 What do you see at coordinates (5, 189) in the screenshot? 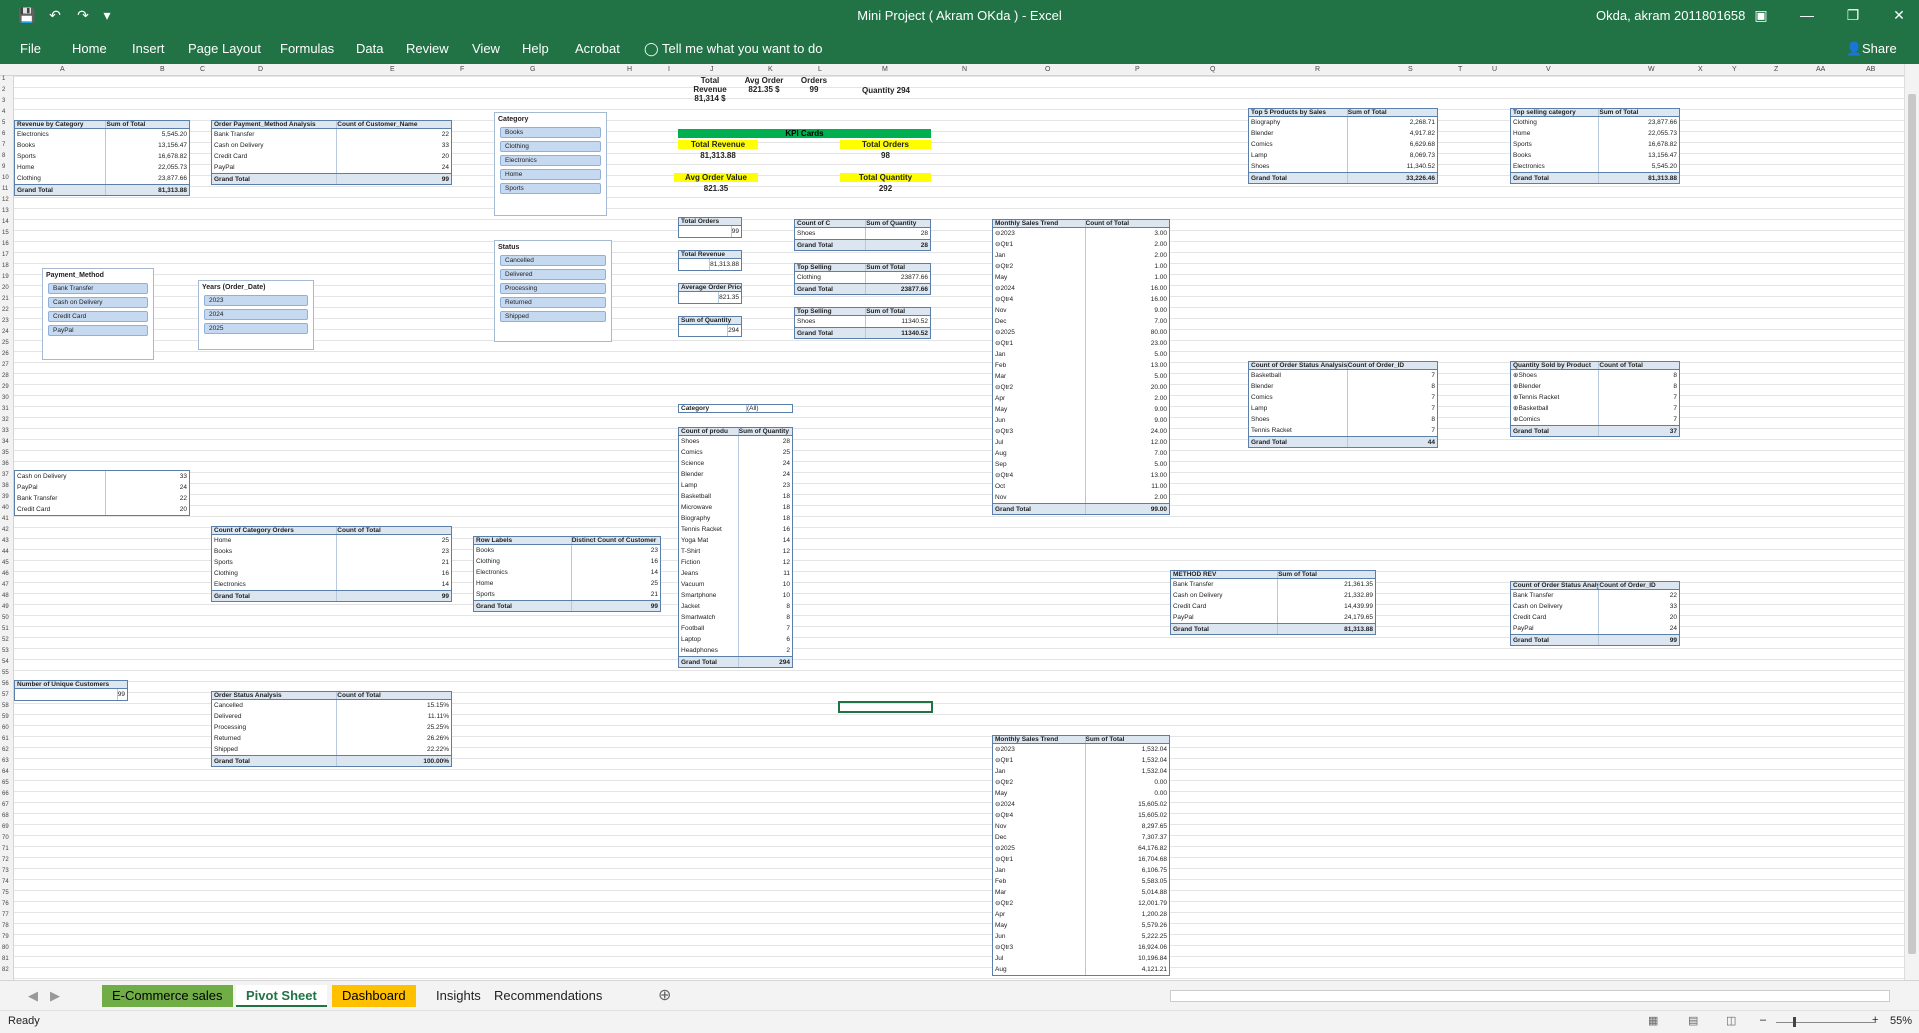
I see `row-header: 11` at bounding box center [5, 189].